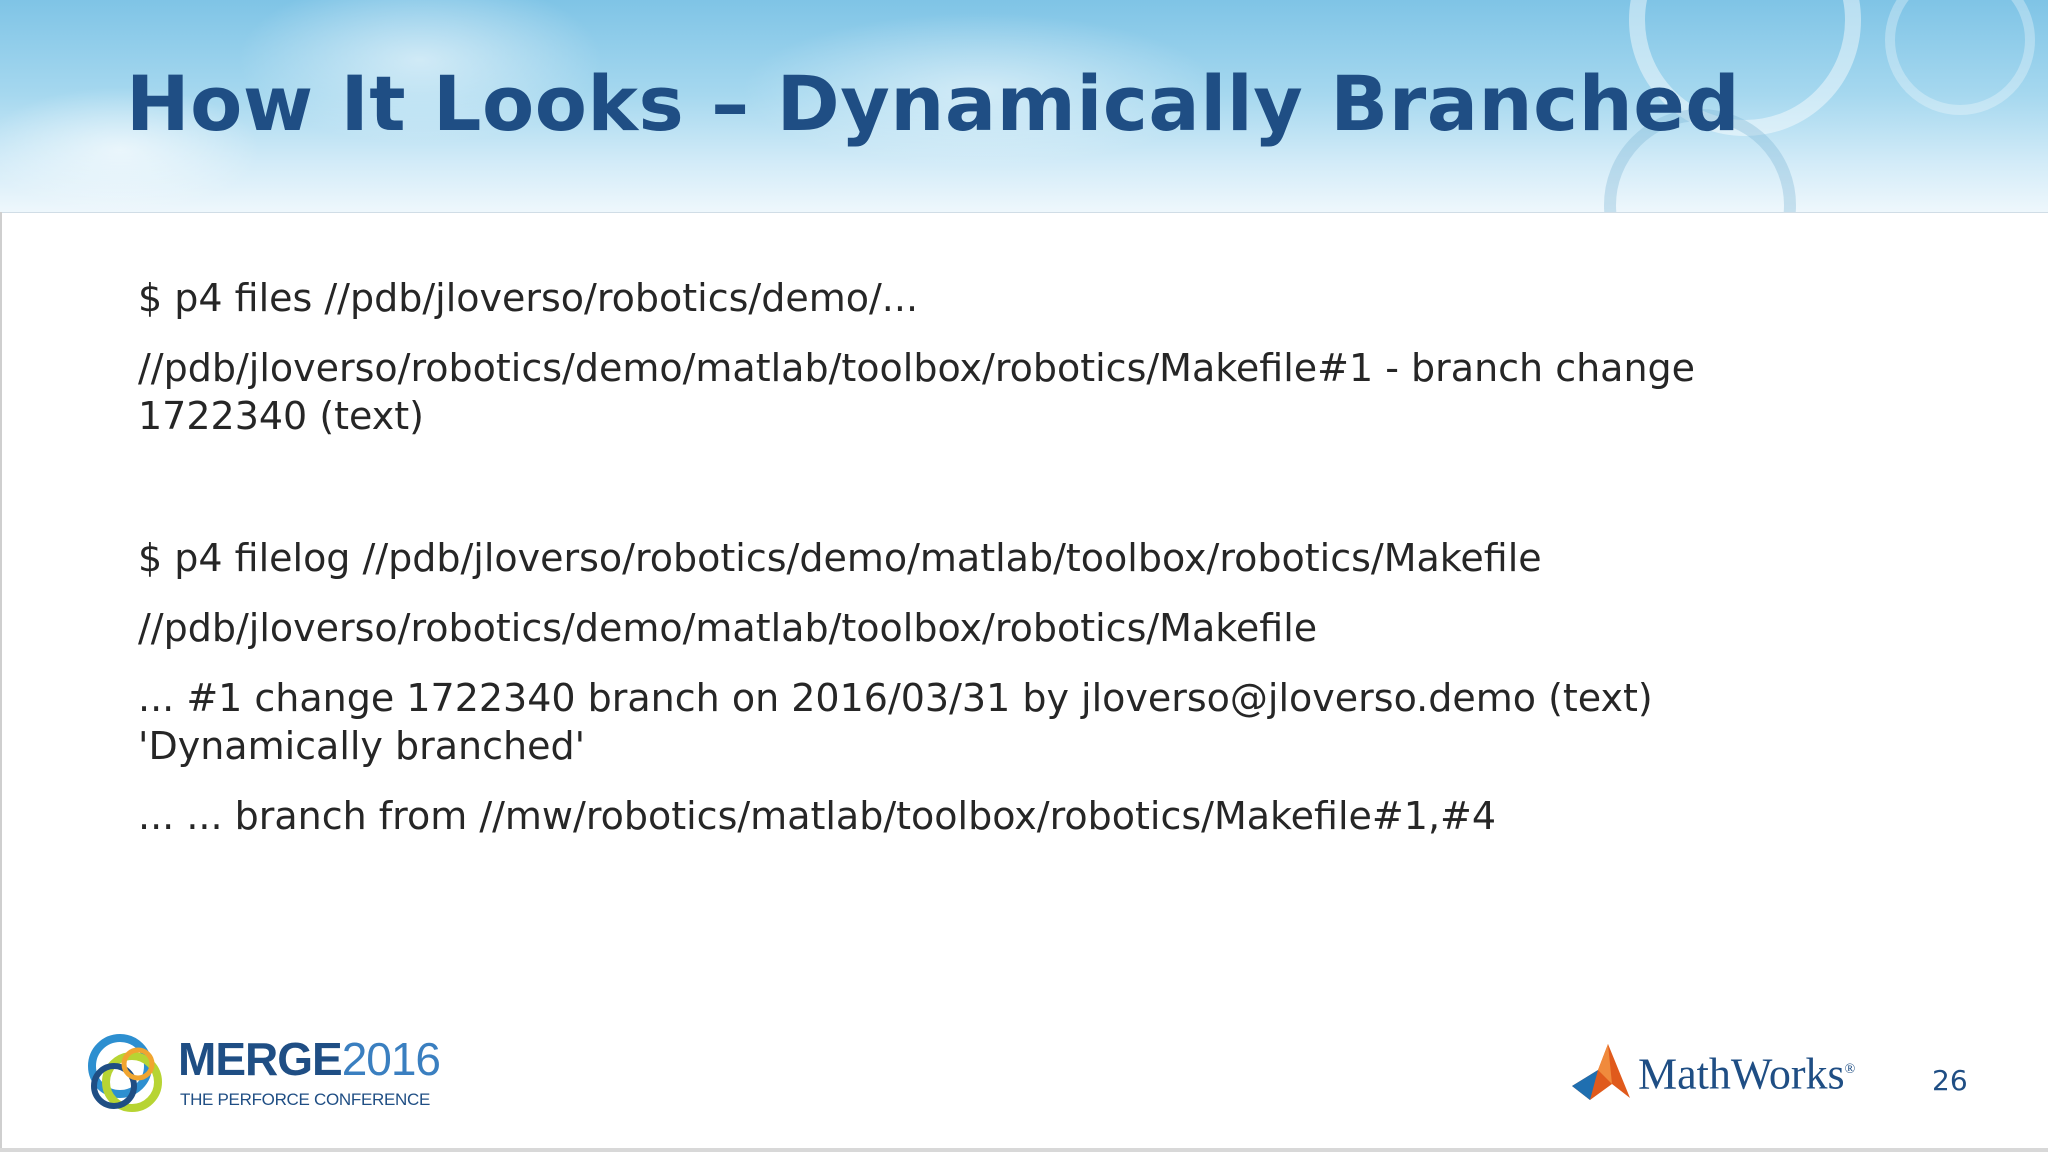  I want to click on mathworks-word: MathWorks, so click(1741, 1074).